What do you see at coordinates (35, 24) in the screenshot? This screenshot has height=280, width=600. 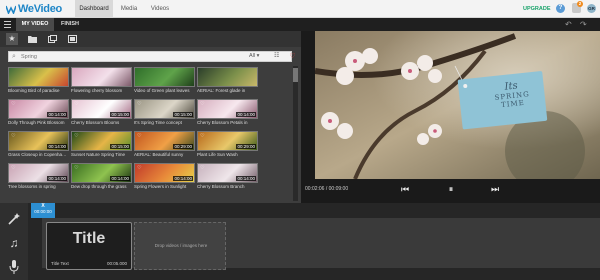 I see `tab-my-video: MY VIDEO` at bounding box center [35, 24].